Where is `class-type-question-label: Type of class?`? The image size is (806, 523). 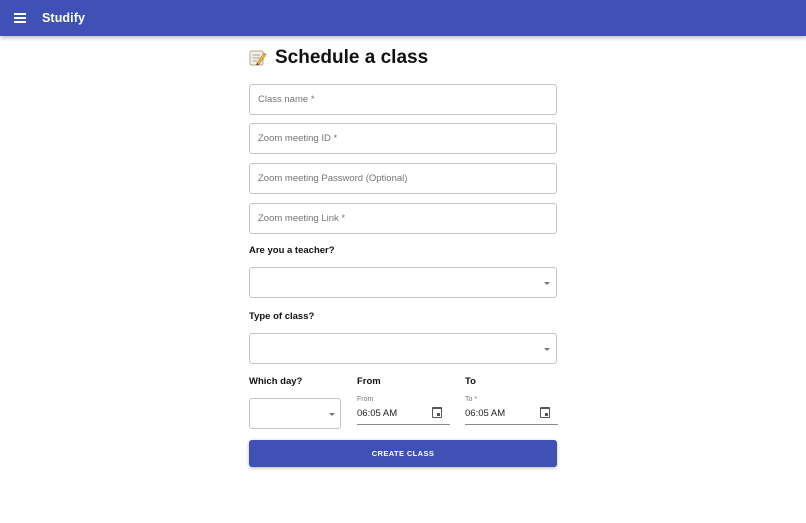 class-type-question-label: Type of class? is located at coordinates (282, 316).